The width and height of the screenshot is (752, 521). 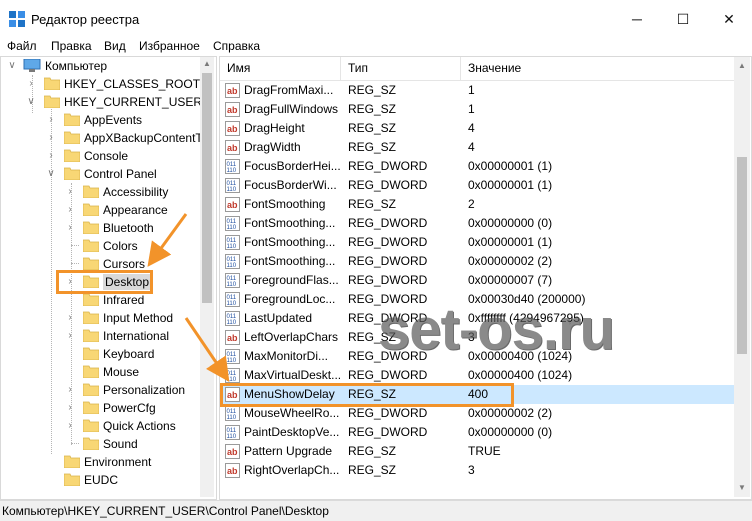 I want to click on scroll-down-icon: ▼, so click(x=742, y=488).